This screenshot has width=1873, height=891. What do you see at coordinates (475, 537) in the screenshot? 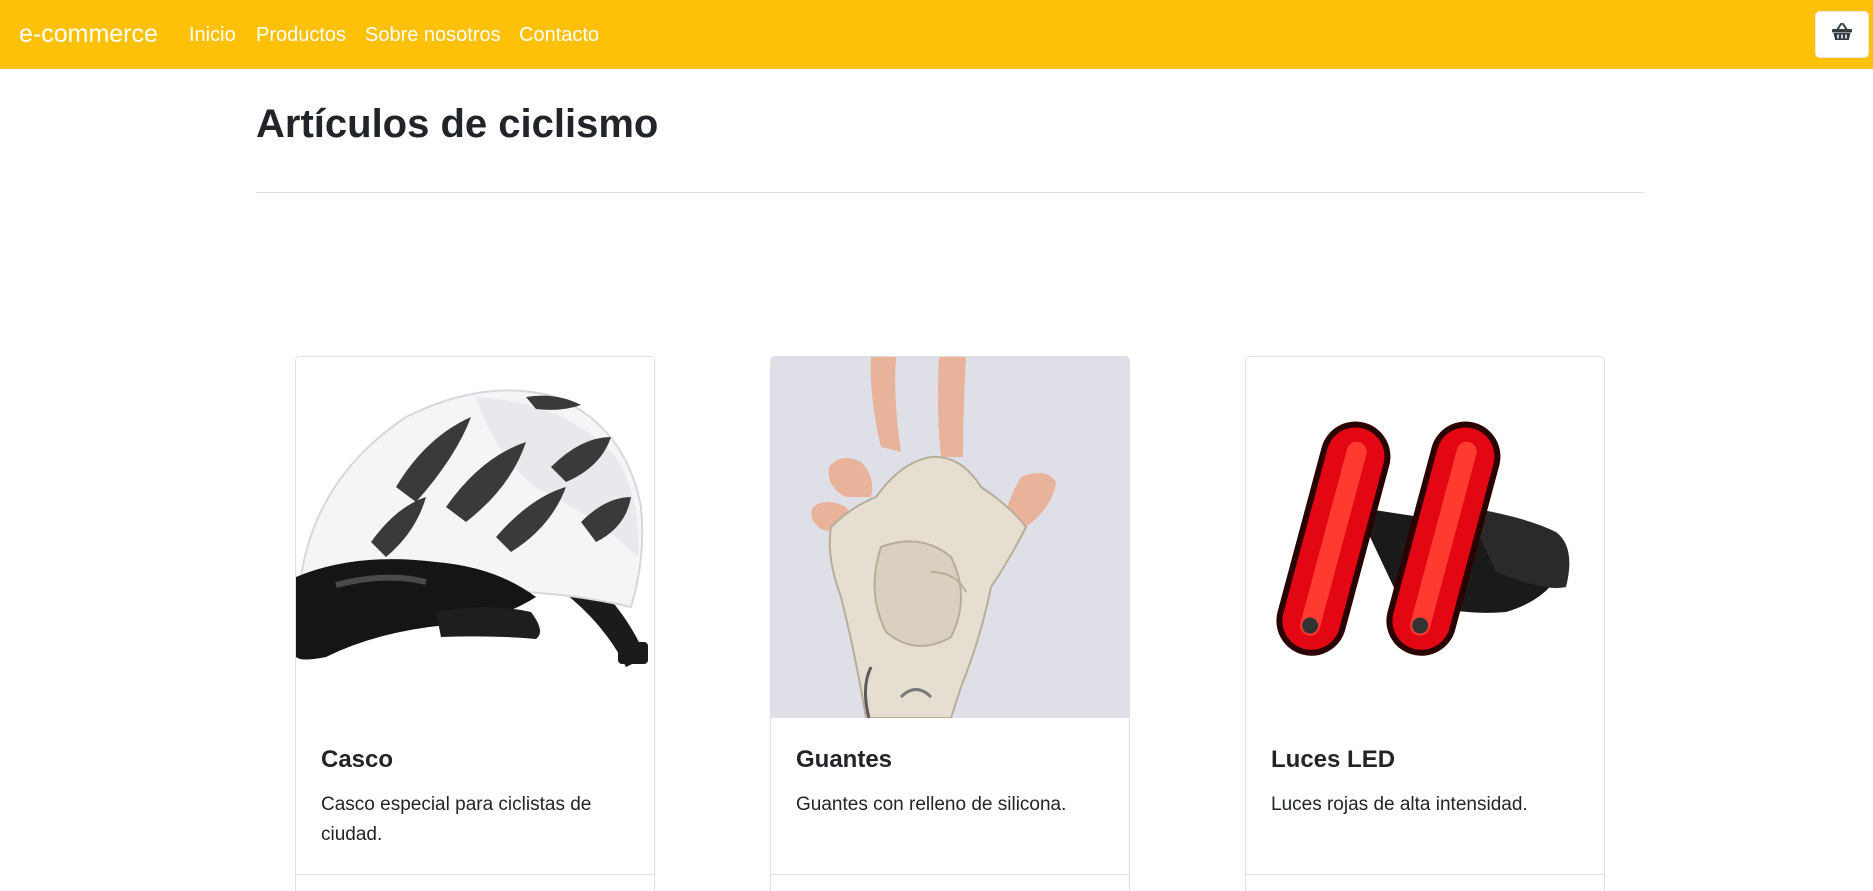
I see `bicycle-helmet-image` at bounding box center [475, 537].